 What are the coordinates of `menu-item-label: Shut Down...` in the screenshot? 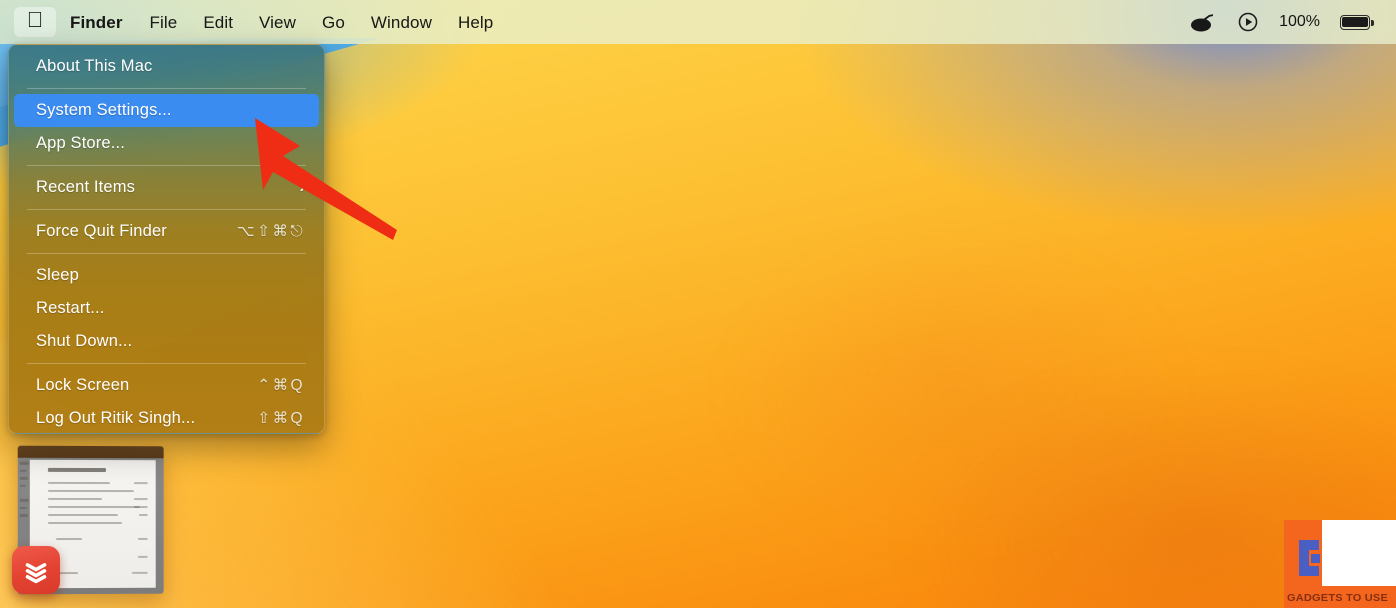 It's located at (84, 341).